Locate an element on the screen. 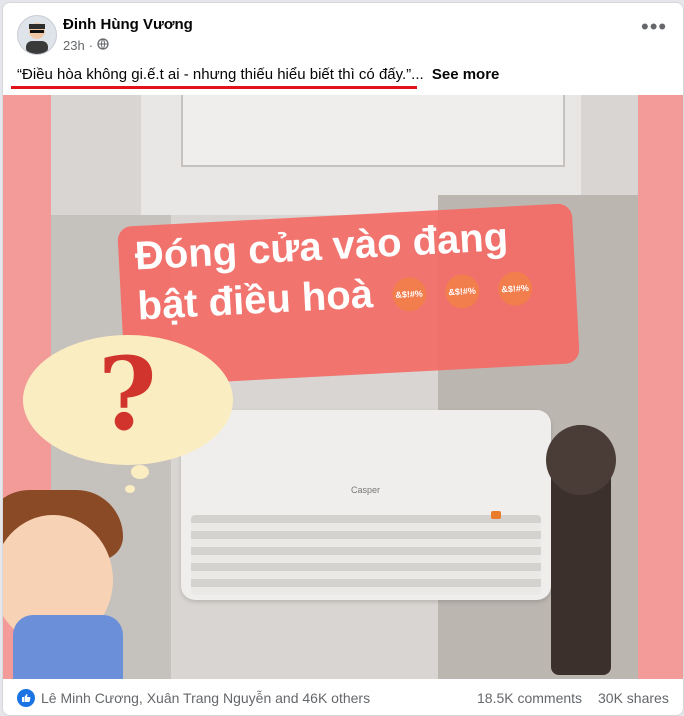 The height and width of the screenshot is (716, 684). globe-icon is located at coordinates (103, 45).